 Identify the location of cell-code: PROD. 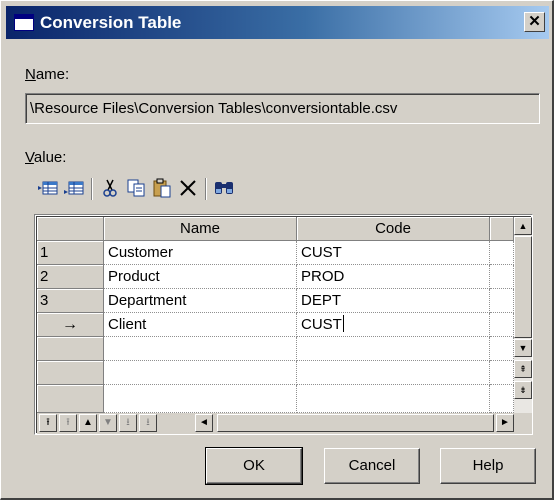
(393, 277).